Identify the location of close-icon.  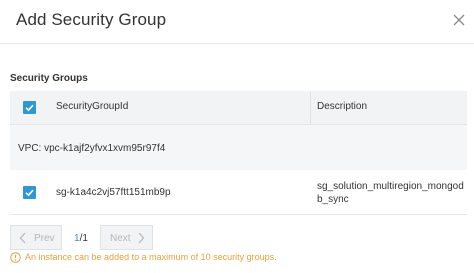
(459, 20).